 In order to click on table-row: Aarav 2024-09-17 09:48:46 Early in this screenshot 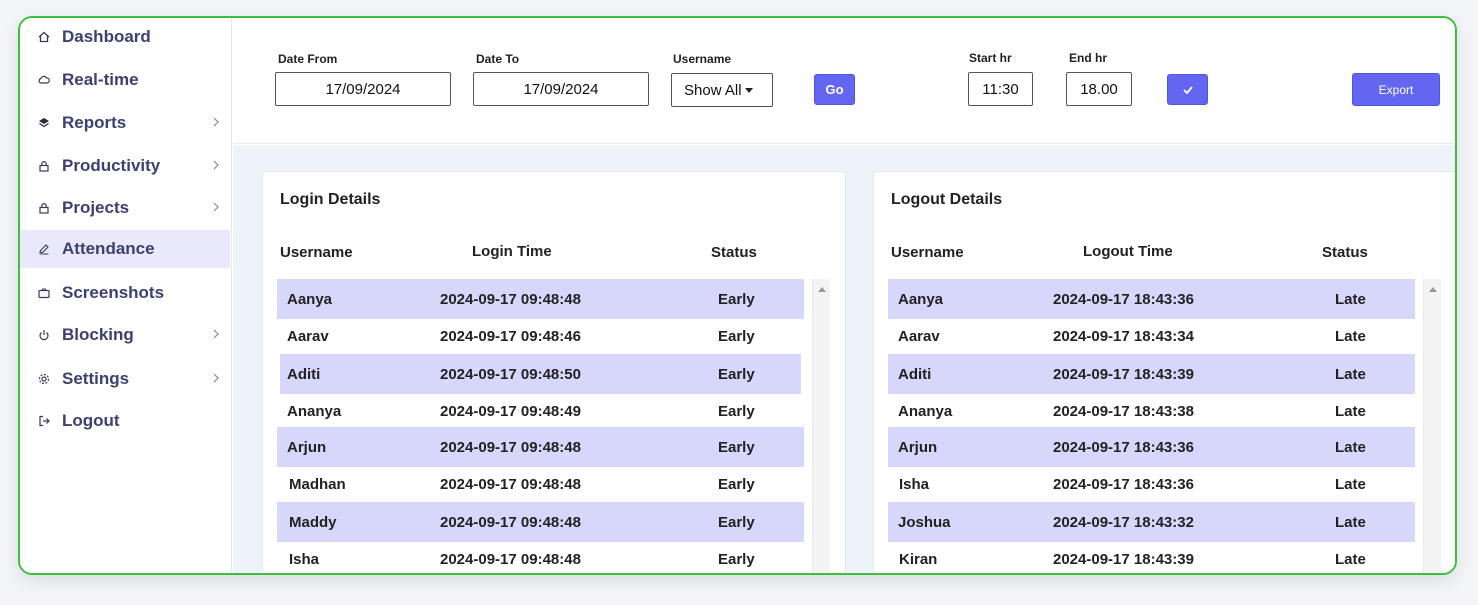, I will do `click(540, 336)`.